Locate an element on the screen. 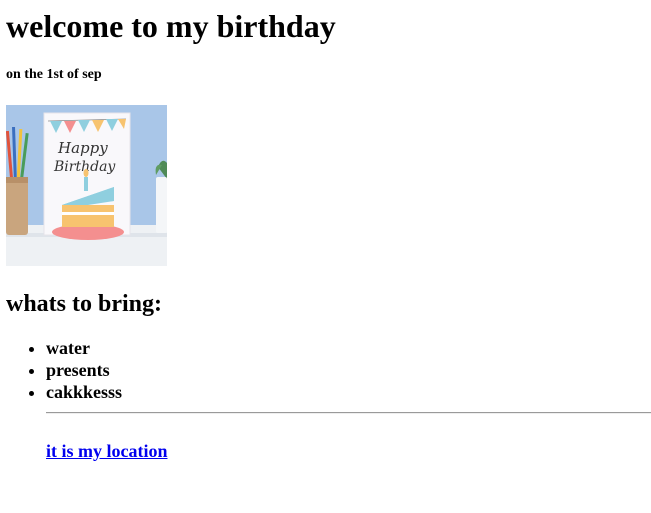 The height and width of the screenshot is (513, 651). list-item: presents is located at coordinates (348, 370).